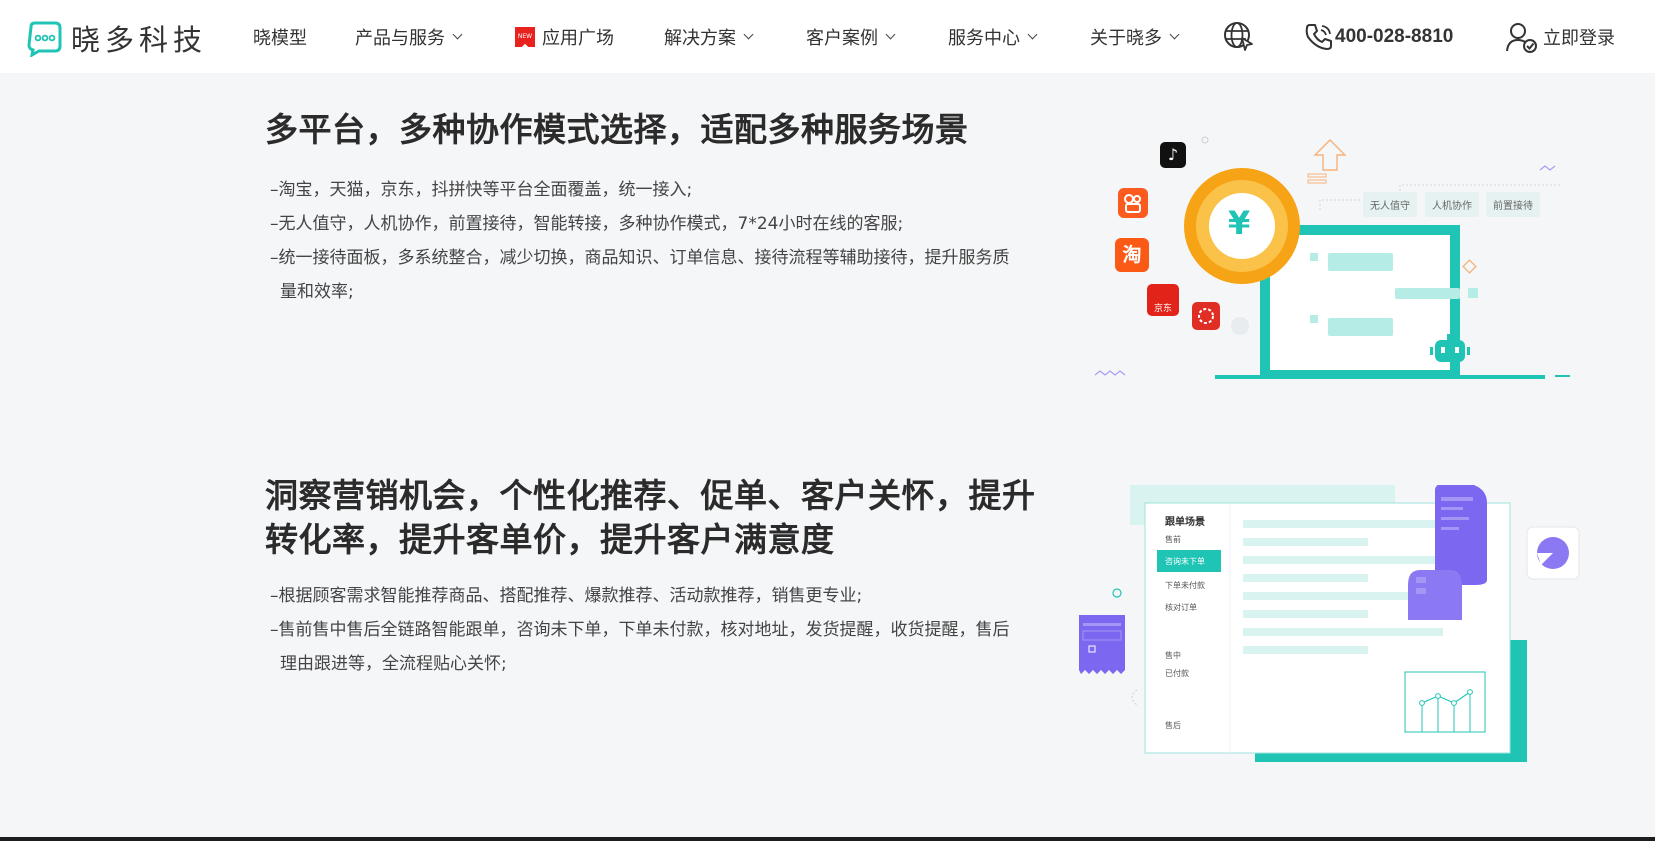 The image size is (1655, 841). I want to click on nav-item-about: 关于晓多, so click(1135, 37).